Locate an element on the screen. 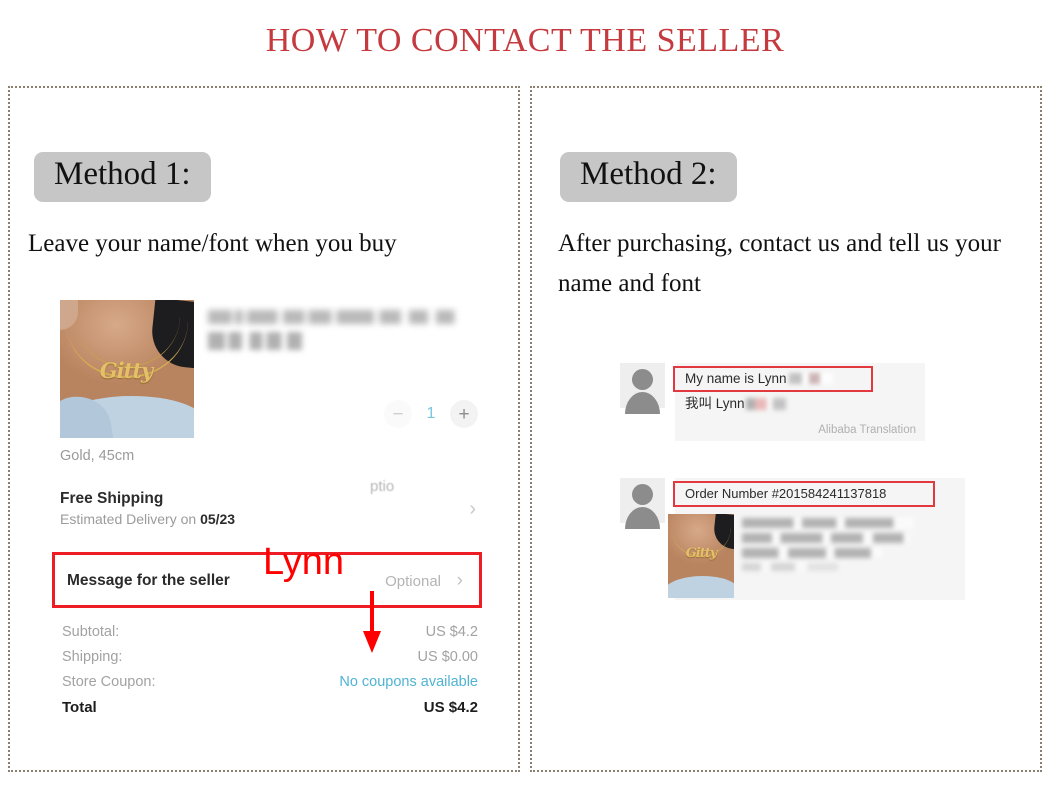 Image resolution: width=1050 pixels, height=800 pixels. product-card-mini: Gitty is located at coordinates (795, 556).